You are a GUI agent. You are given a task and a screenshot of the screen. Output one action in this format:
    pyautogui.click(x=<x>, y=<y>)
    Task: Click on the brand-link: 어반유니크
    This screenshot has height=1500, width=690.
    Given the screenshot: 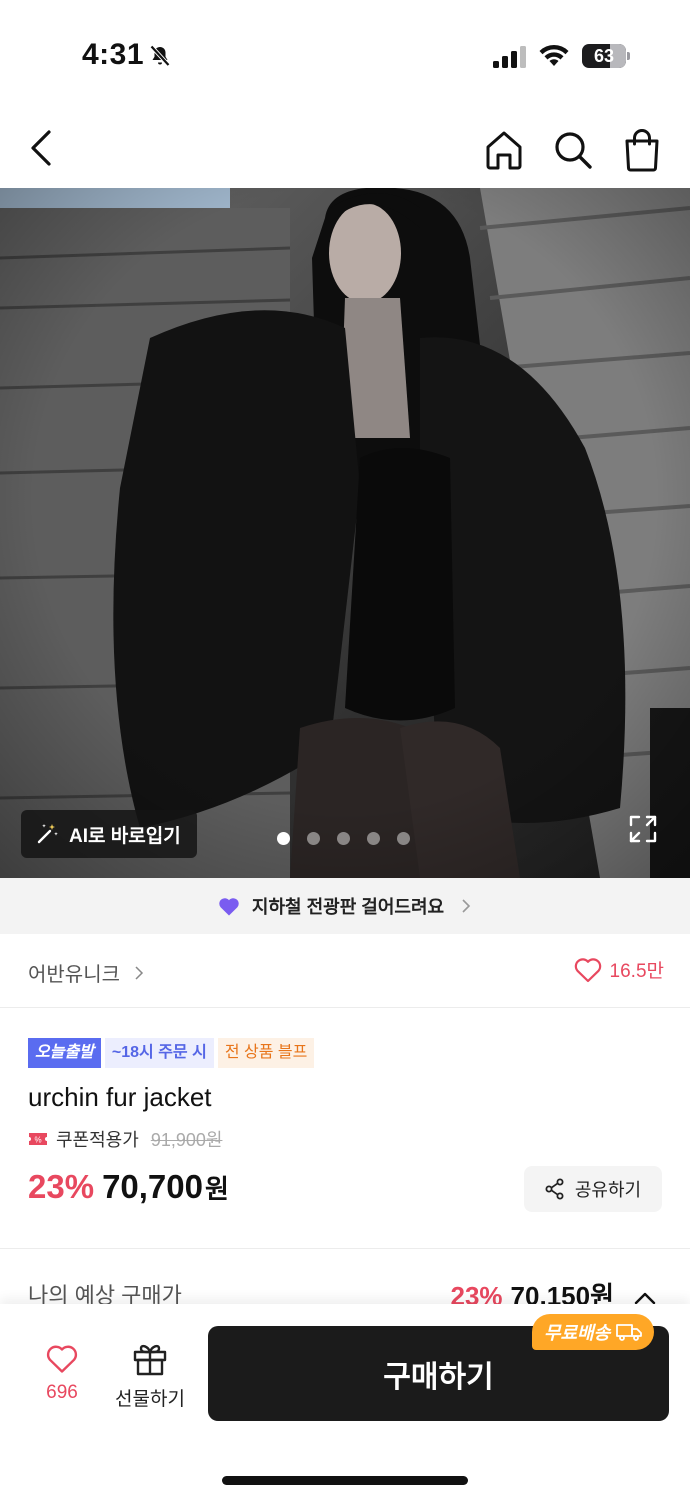 What is the action you would take?
    pyautogui.click(x=86, y=972)
    